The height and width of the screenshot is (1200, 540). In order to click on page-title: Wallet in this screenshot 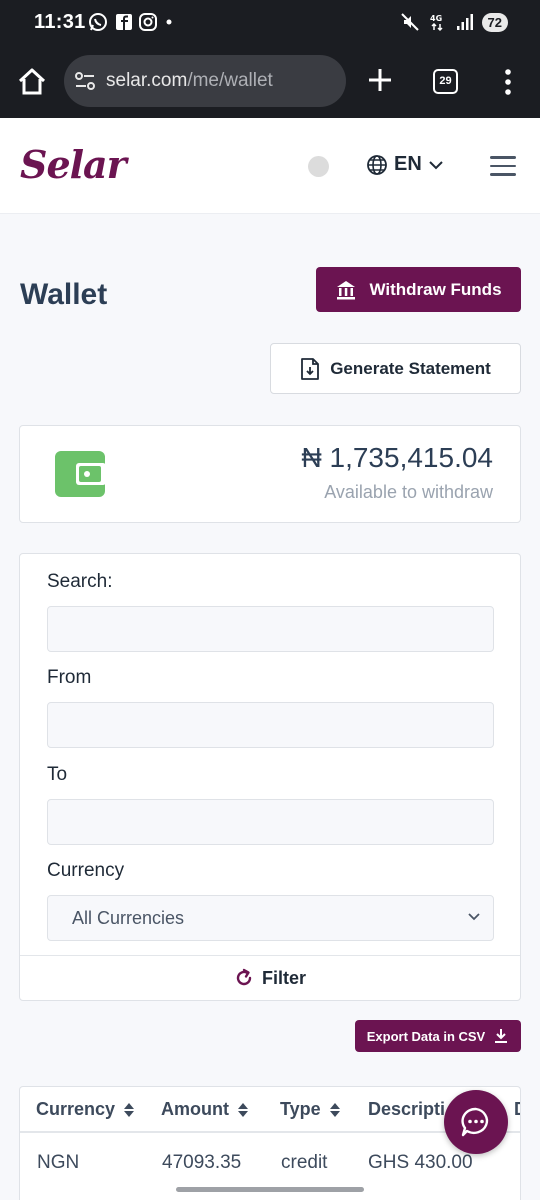, I will do `click(64, 294)`.